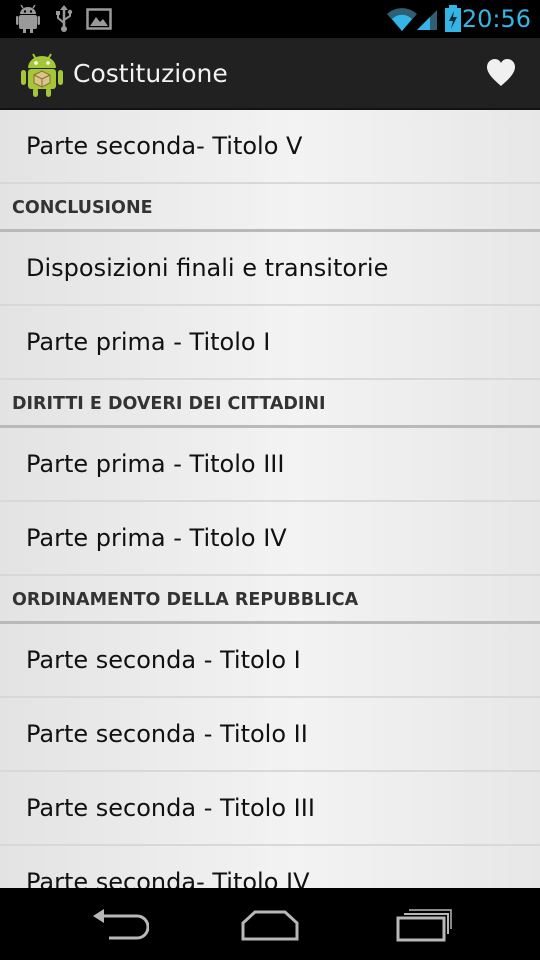  Describe the element at coordinates (501, 73) in the screenshot. I see `heart-icon` at that location.